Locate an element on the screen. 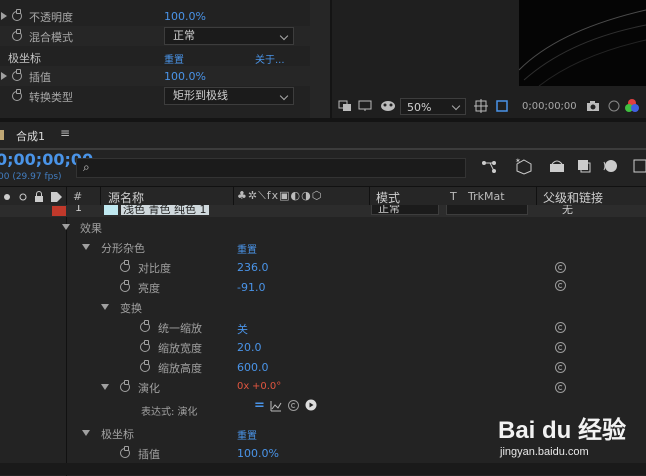 Image resolution: width=646 pixels, height=476 pixels. transform-group-row: 变换 is located at coordinates (323, 307).